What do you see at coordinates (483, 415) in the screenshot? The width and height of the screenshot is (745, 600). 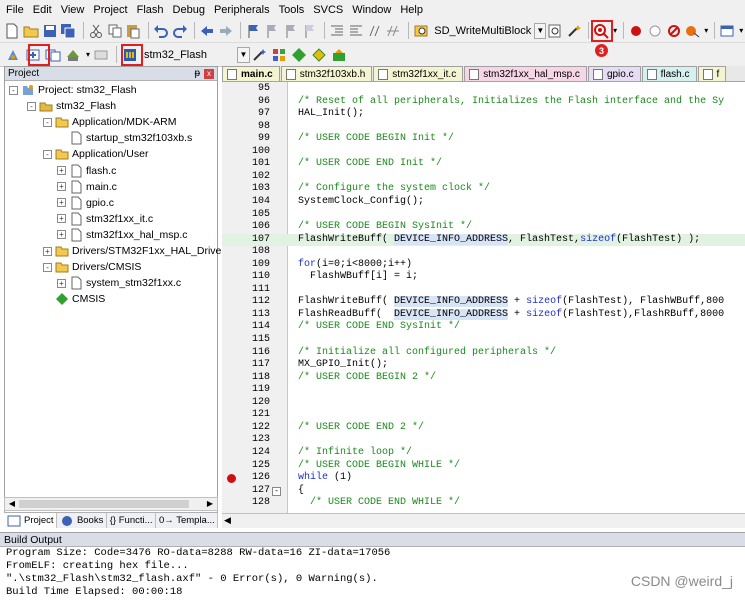 I see `code-line: 121` at bounding box center [483, 415].